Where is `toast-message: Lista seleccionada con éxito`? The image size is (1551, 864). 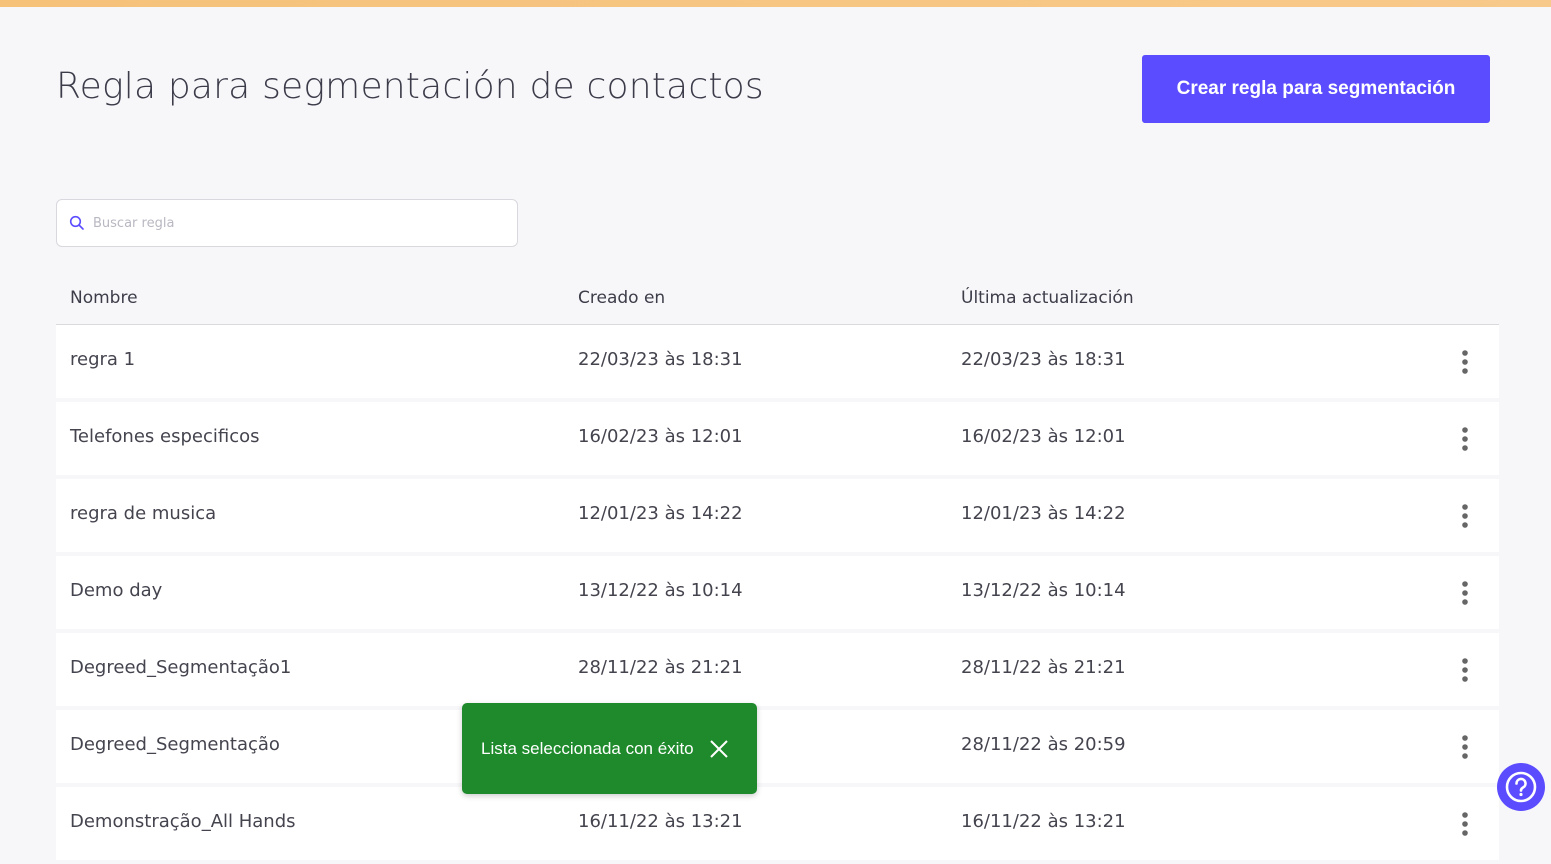 toast-message: Lista seleccionada con éxito is located at coordinates (587, 748).